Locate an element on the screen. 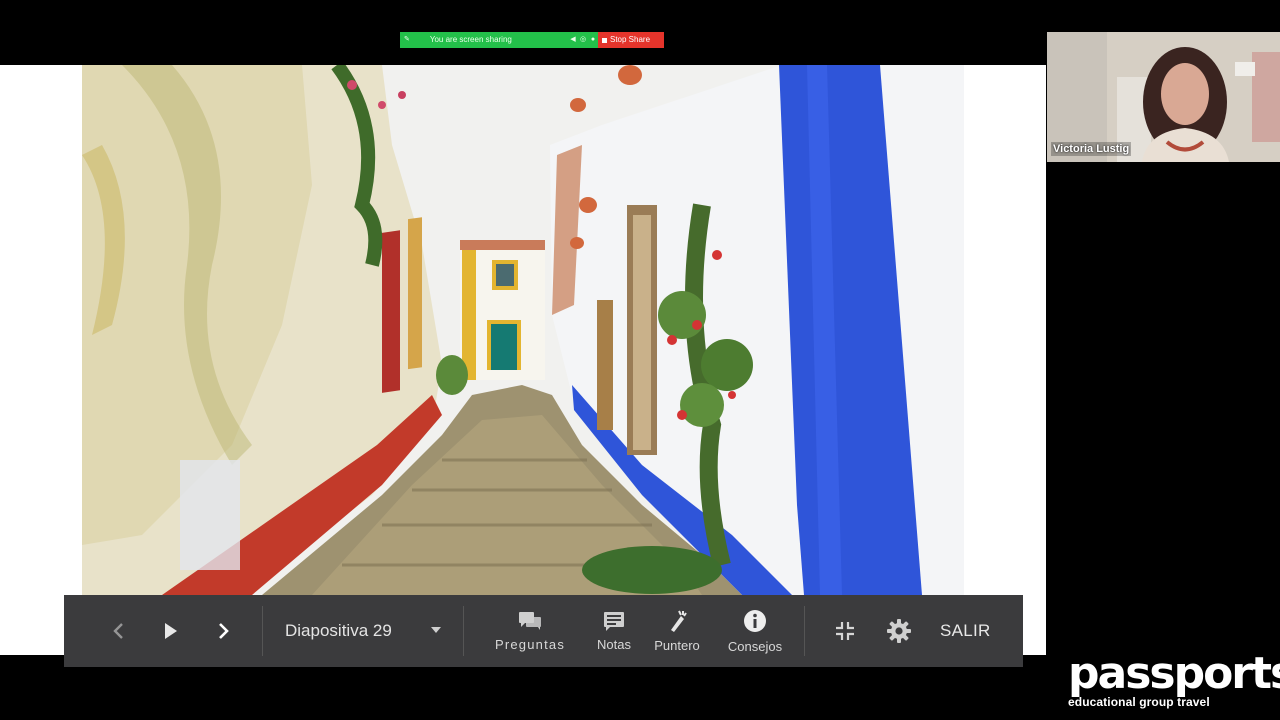 This screenshot has height=720, width=1280. notes-button: Notas is located at coordinates (614, 631).